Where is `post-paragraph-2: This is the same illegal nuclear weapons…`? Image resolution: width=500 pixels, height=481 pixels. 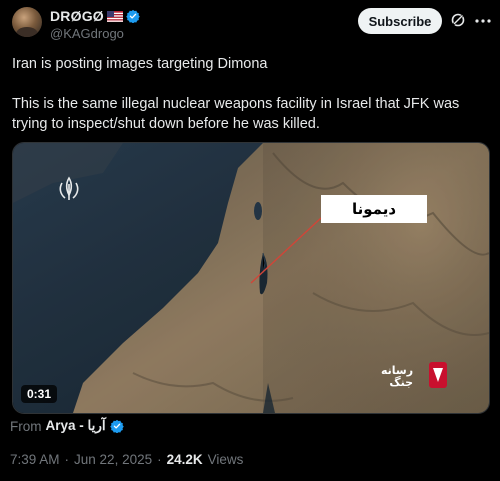 post-paragraph-2: This is the same illegal nuclear weapons… is located at coordinates (236, 114).